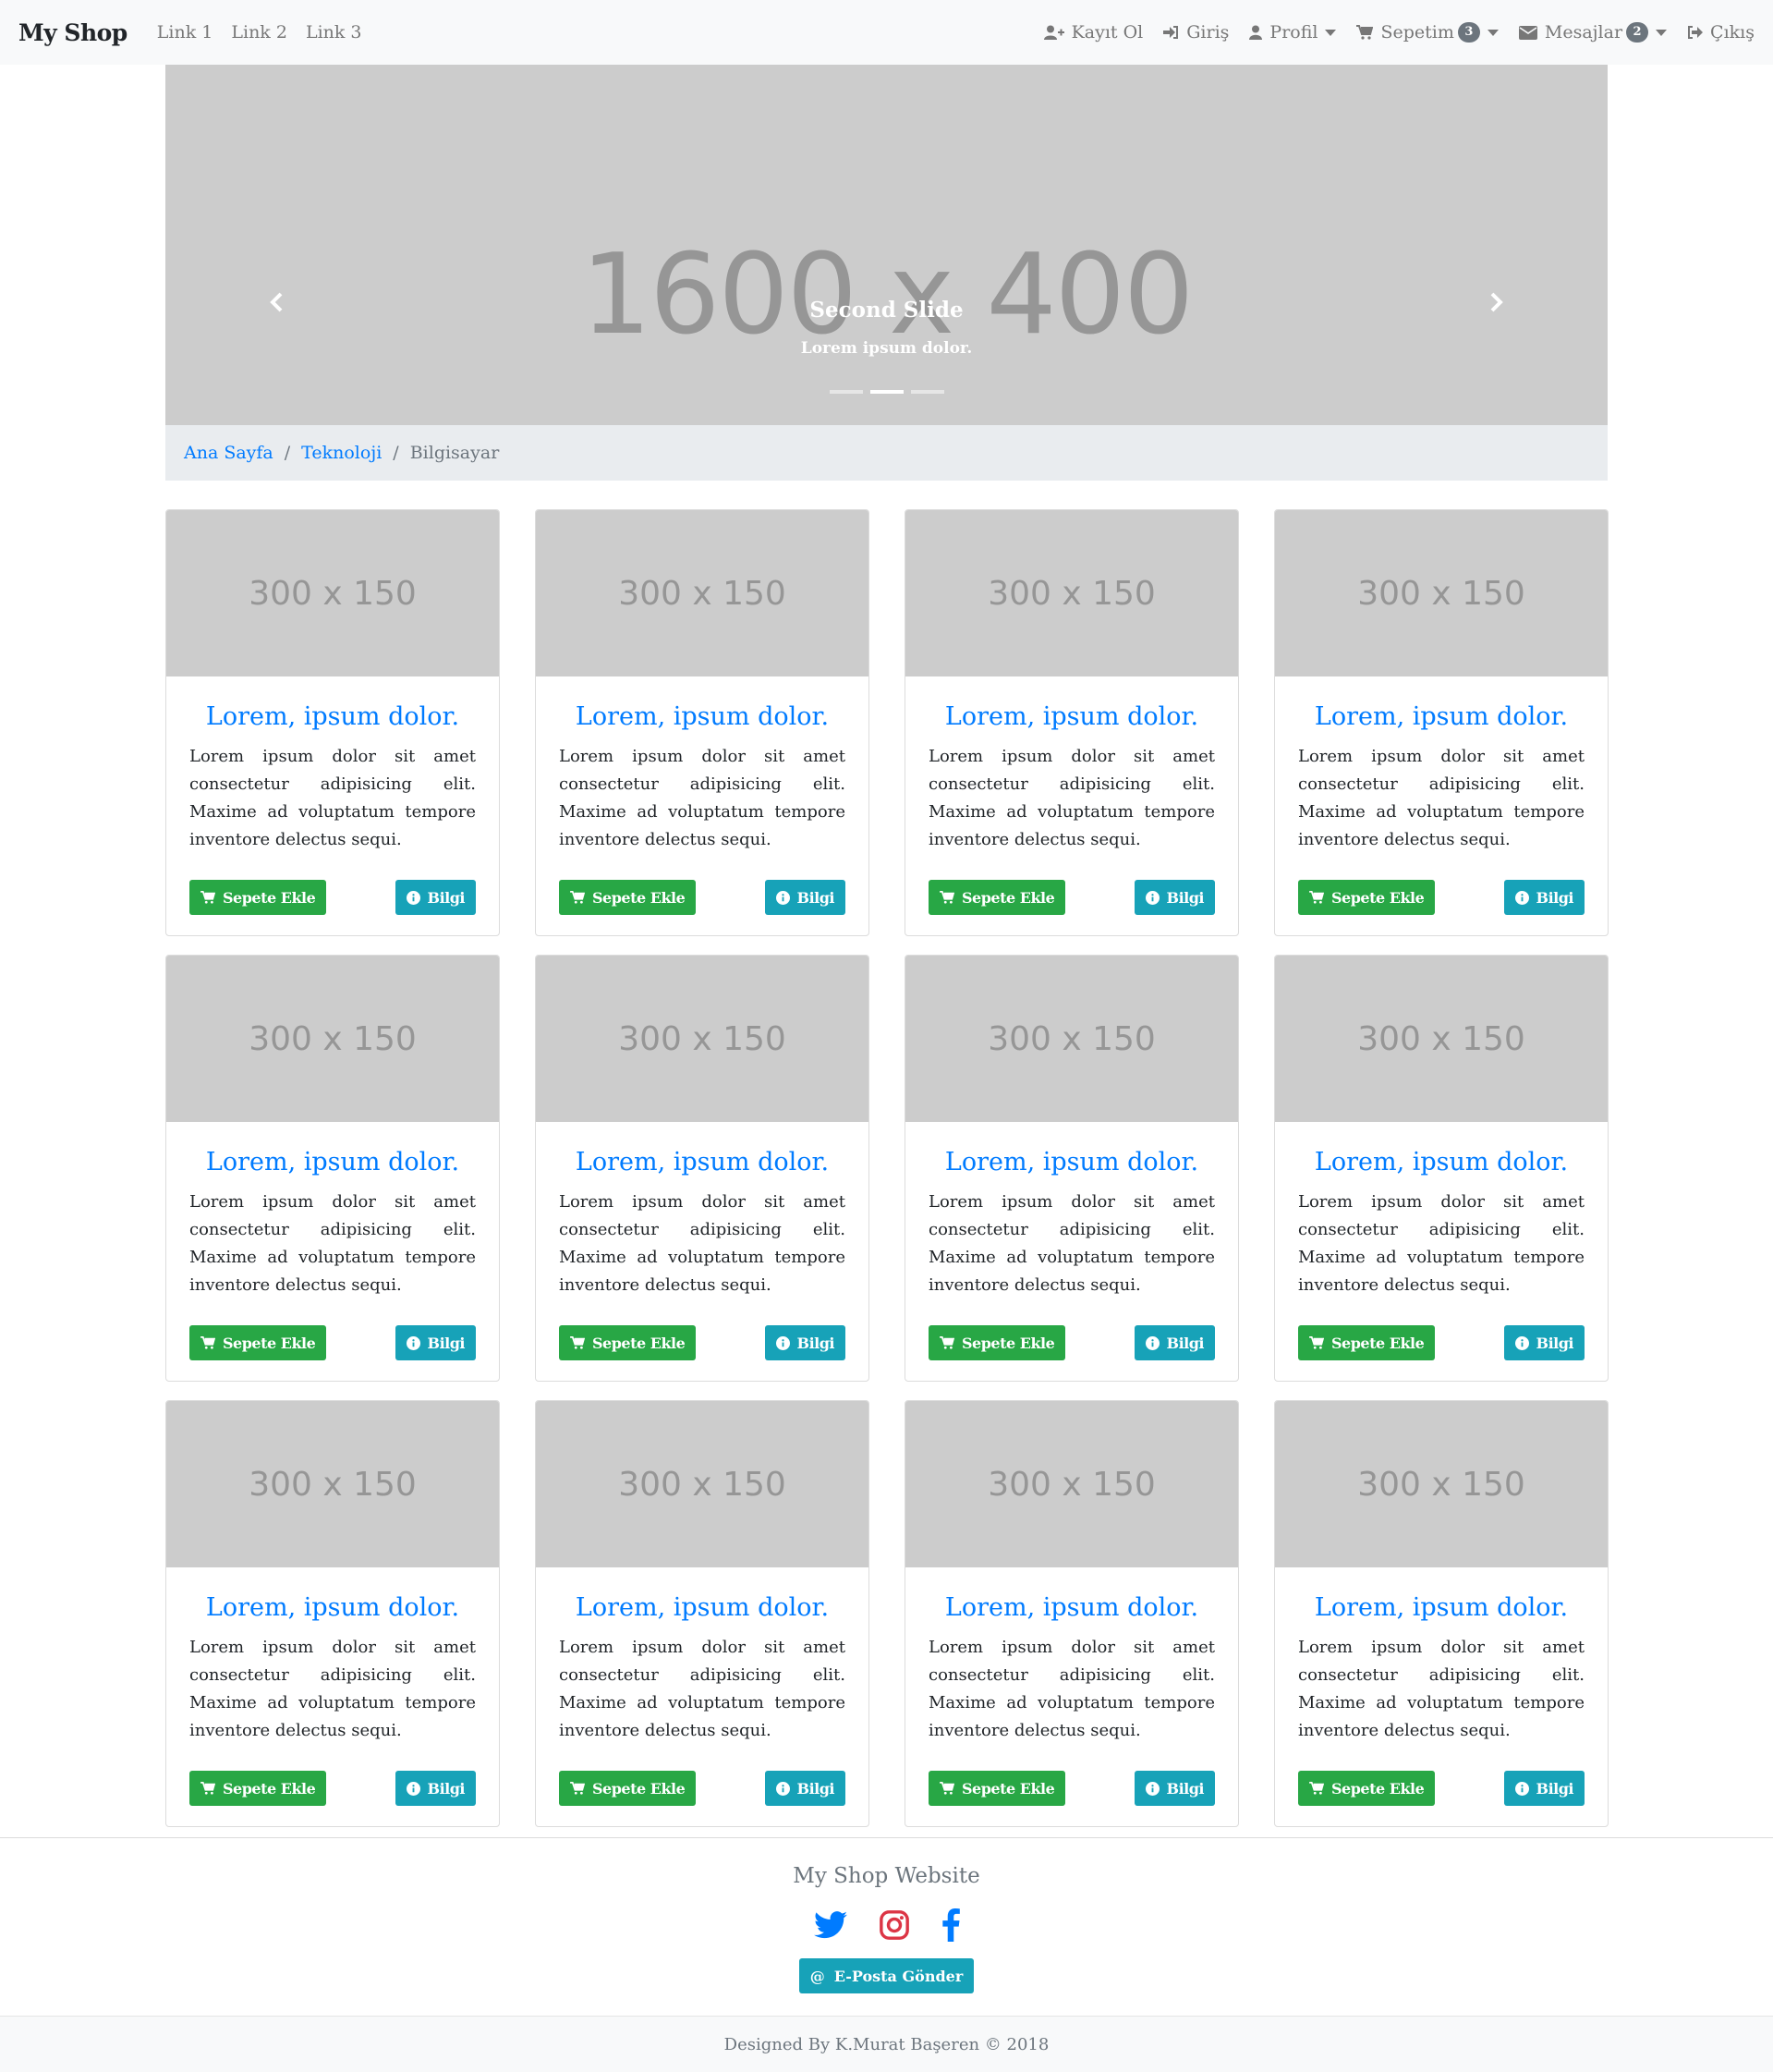 This screenshot has height=2072, width=1773. I want to click on chevron-left-icon, so click(276, 302).